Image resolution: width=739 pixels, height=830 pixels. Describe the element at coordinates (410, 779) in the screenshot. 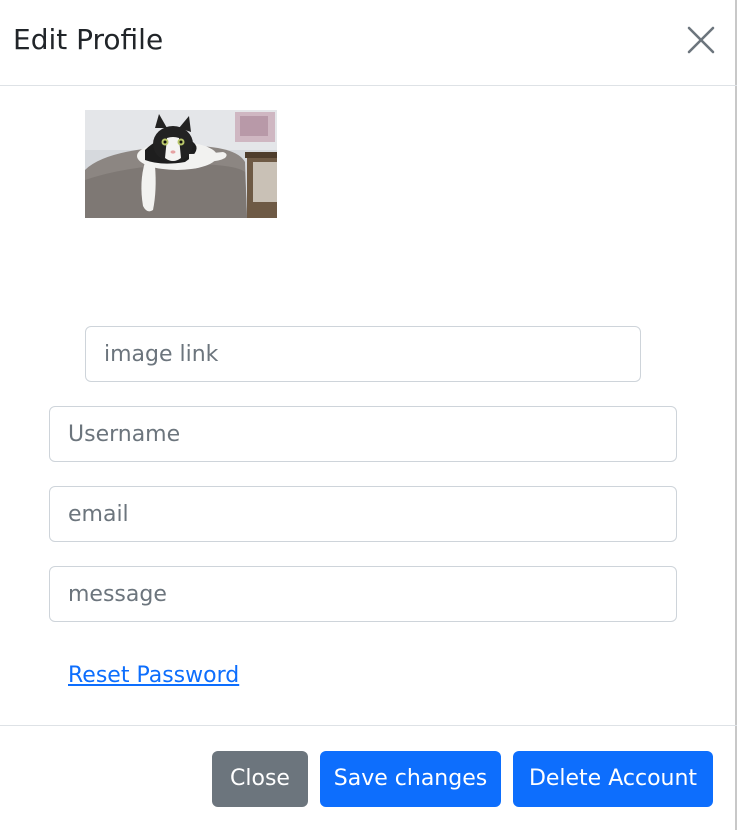

I see `save-changes-button: Save changes` at that location.